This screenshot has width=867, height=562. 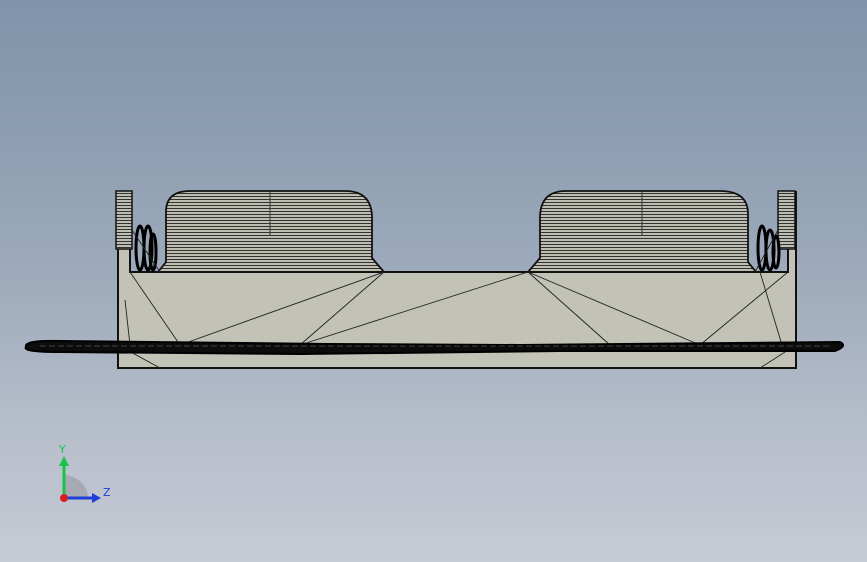 I want to click on triad-plane-shade, so click(x=76, y=486).